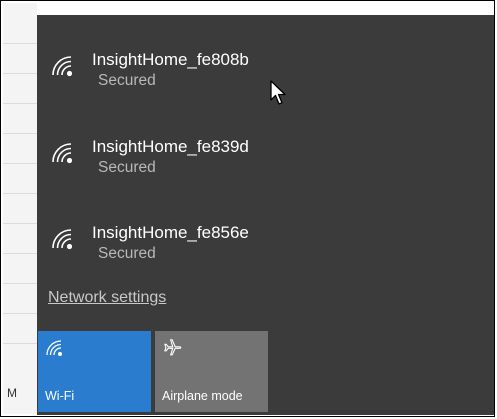  Describe the element at coordinates (94, 371) in the screenshot. I see `wifi-toggle-tile: Wi-Fi` at that location.